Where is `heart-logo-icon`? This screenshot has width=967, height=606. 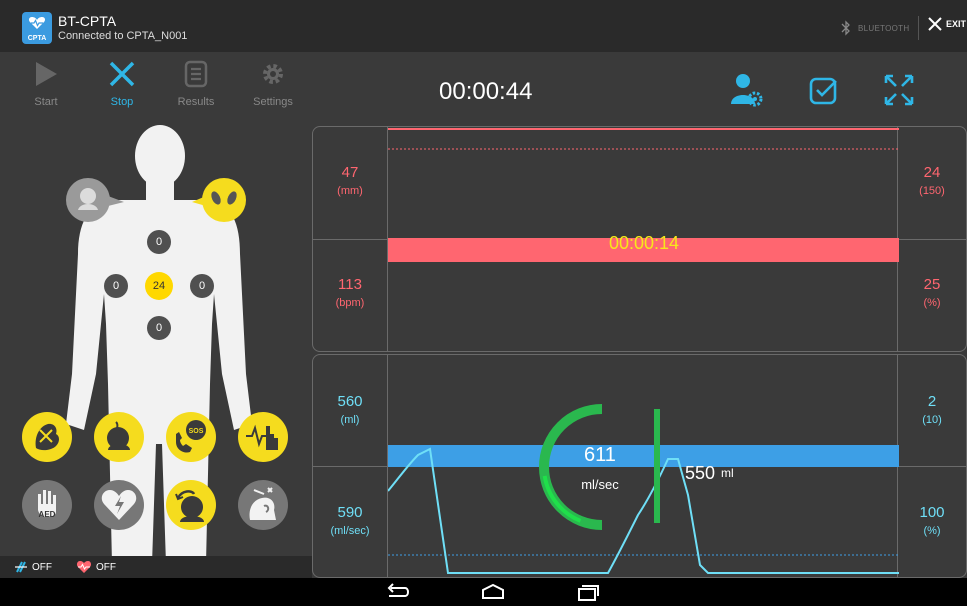 heart-logo-icon is located at coordinates (37, 23).